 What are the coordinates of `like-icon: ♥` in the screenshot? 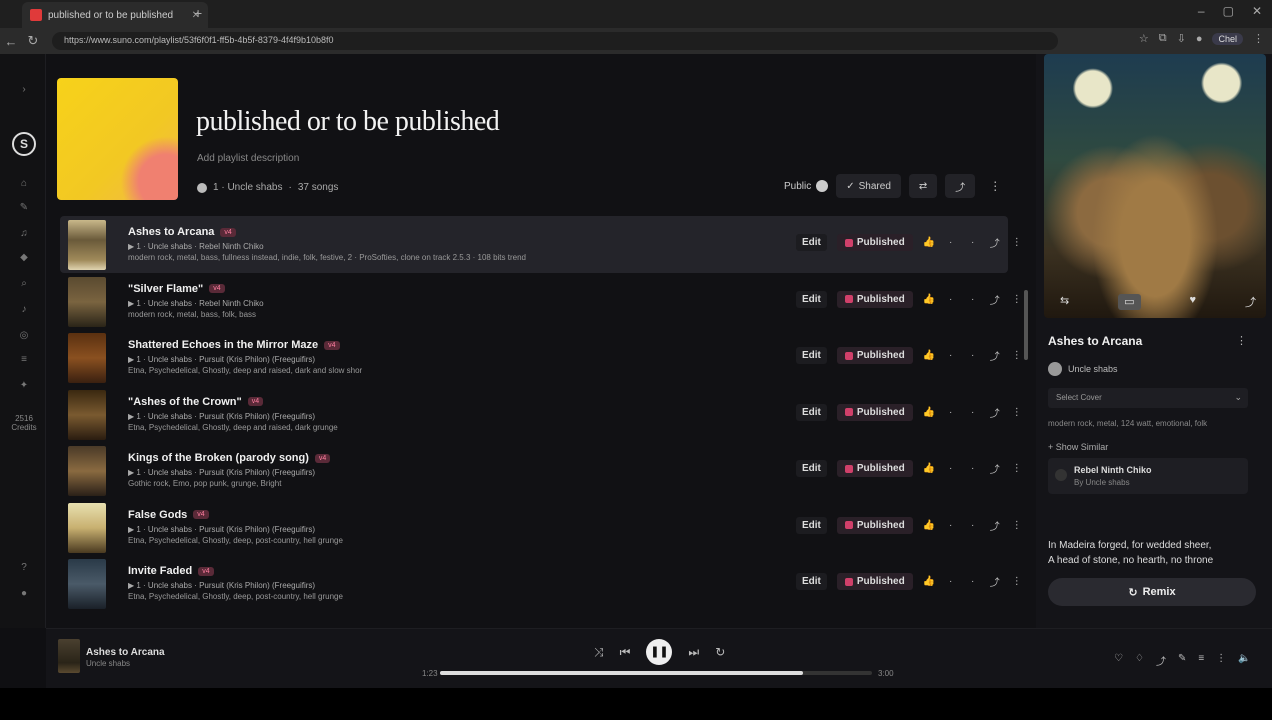 It's located at (1193, 302).